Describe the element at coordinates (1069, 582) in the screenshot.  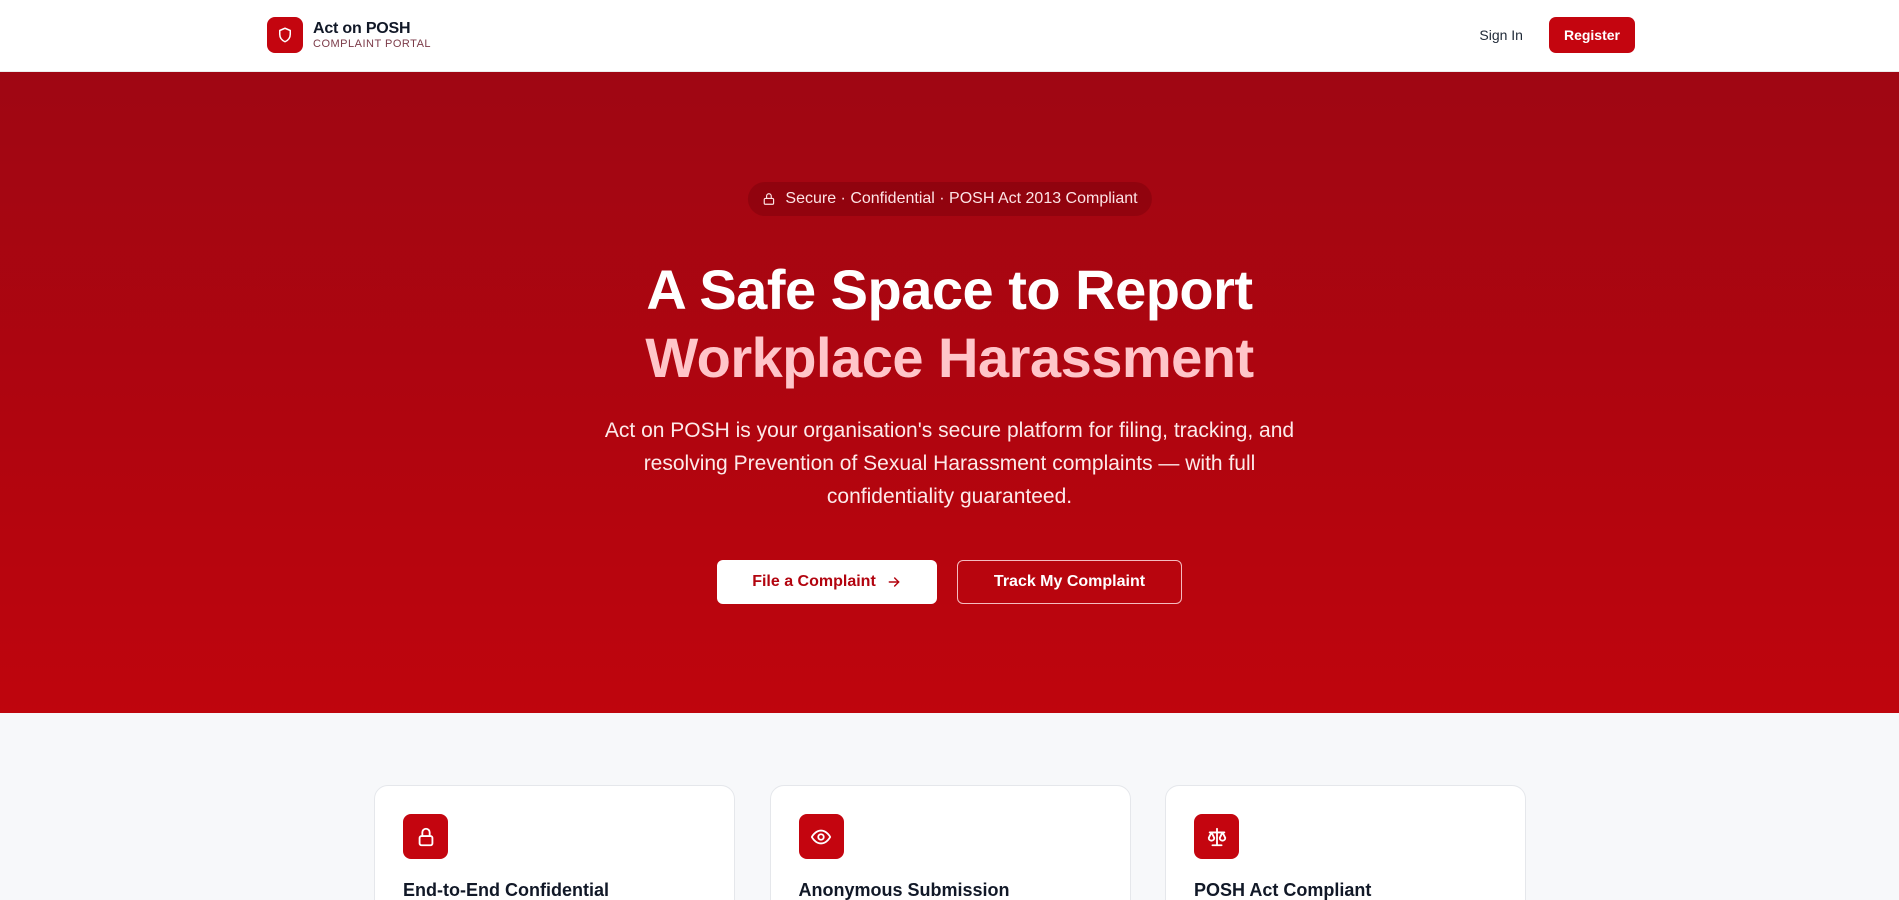
I see `track-complaint-button: Track My Complaint` at that location.